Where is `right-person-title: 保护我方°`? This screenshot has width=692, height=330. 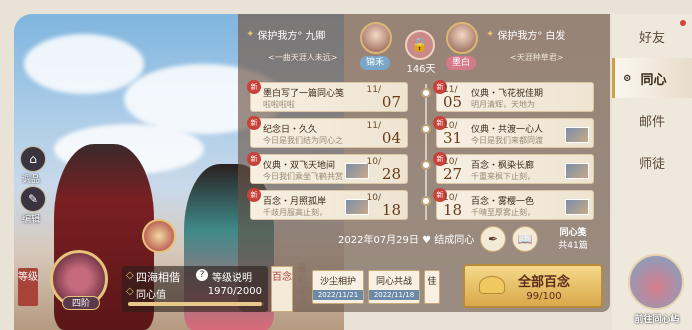 right-person-title: 保护我方° is located at coordinates (520, 36).